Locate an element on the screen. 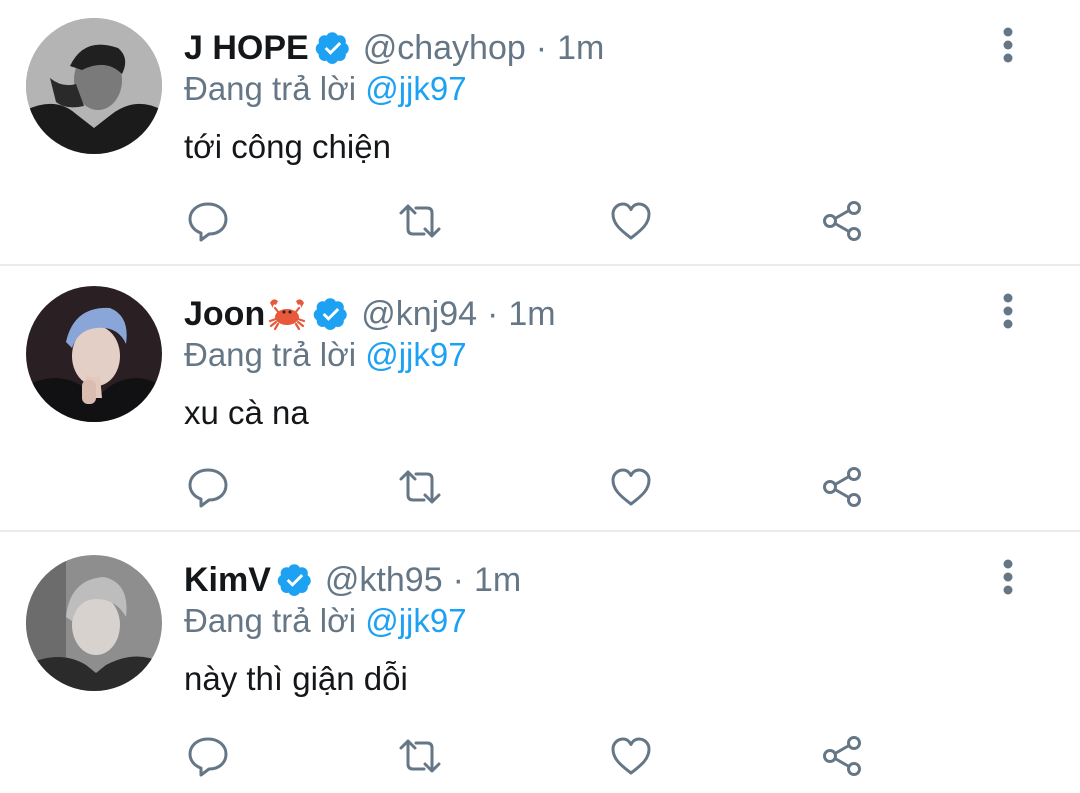  tweet-header: KimV @kth95 · 1m is located at coordinates (352, 580).